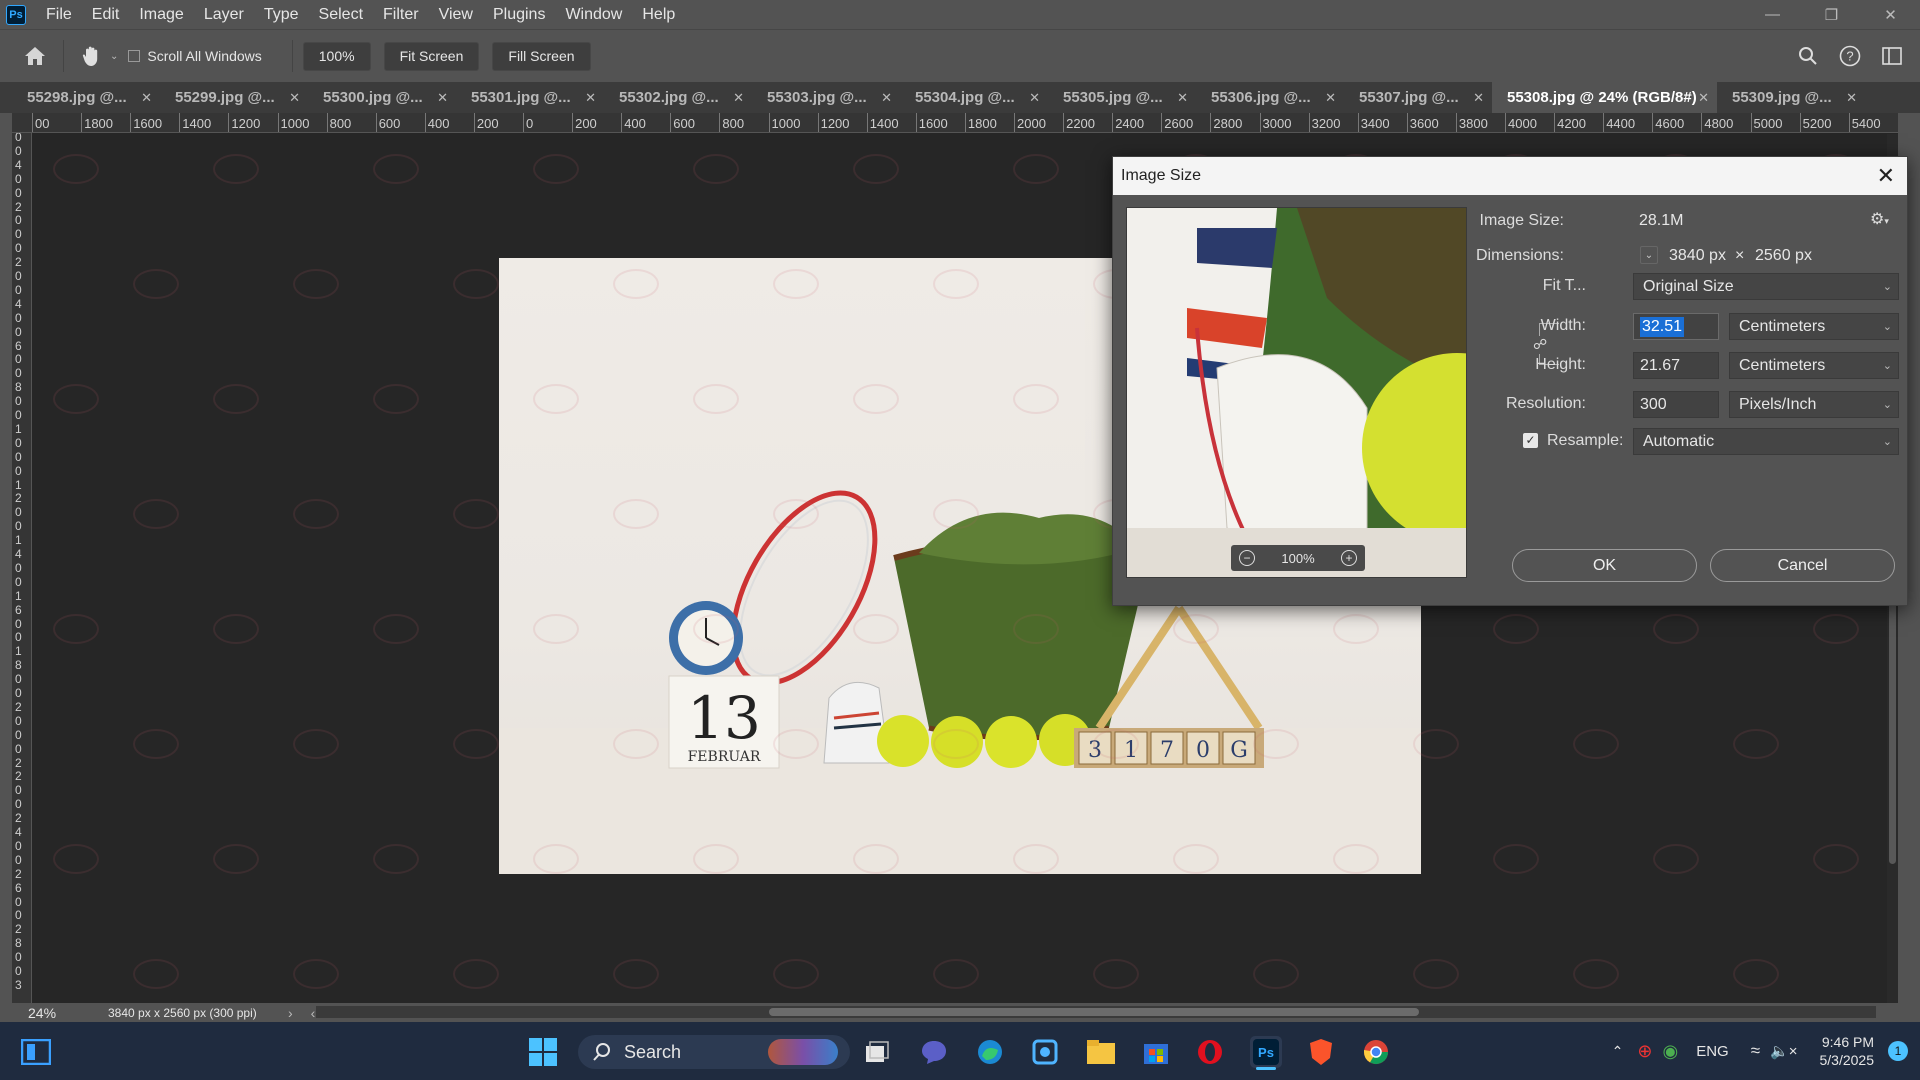 The image size is (1920, 1080). I want to click on checkbox-box, so click(134, 56).